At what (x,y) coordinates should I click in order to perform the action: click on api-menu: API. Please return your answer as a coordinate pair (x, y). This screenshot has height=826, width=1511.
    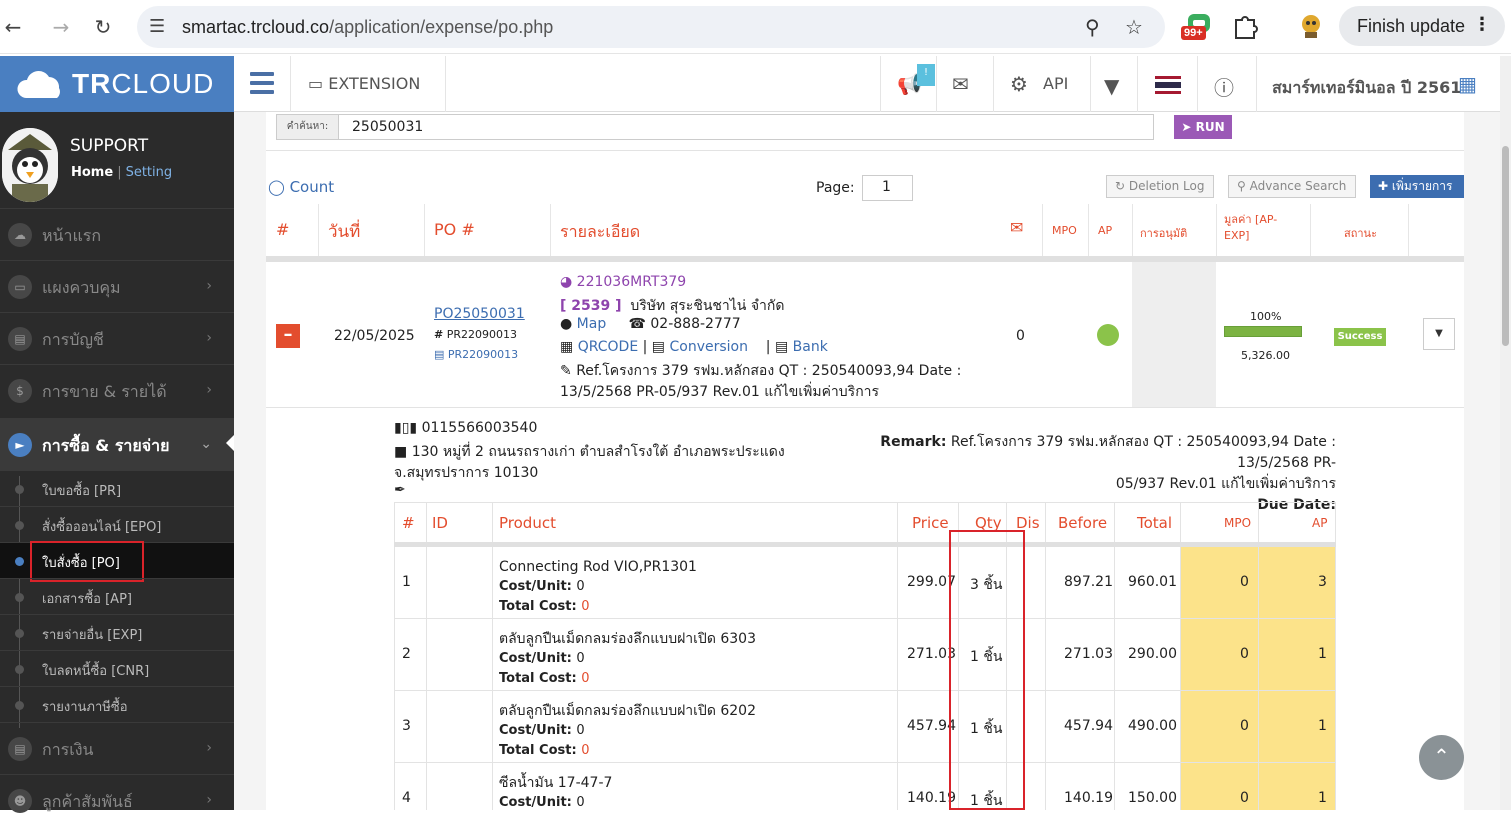
    Looking at the image, I should click on (1055, 83).